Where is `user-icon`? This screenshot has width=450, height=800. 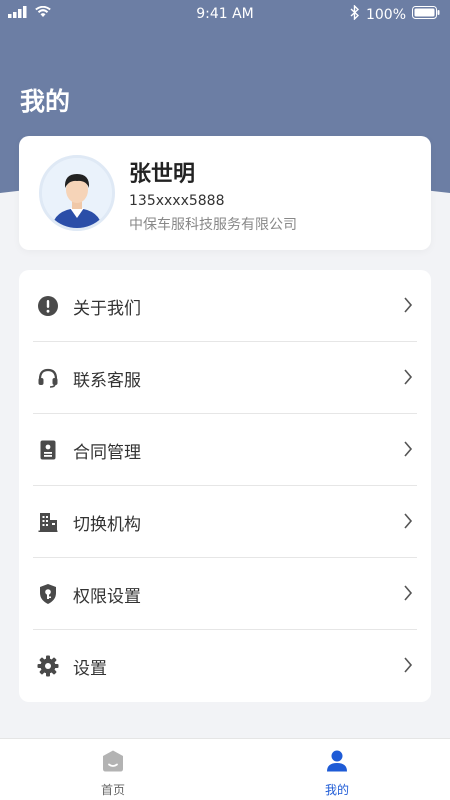
user-icon is located at coordinates (337, 763).